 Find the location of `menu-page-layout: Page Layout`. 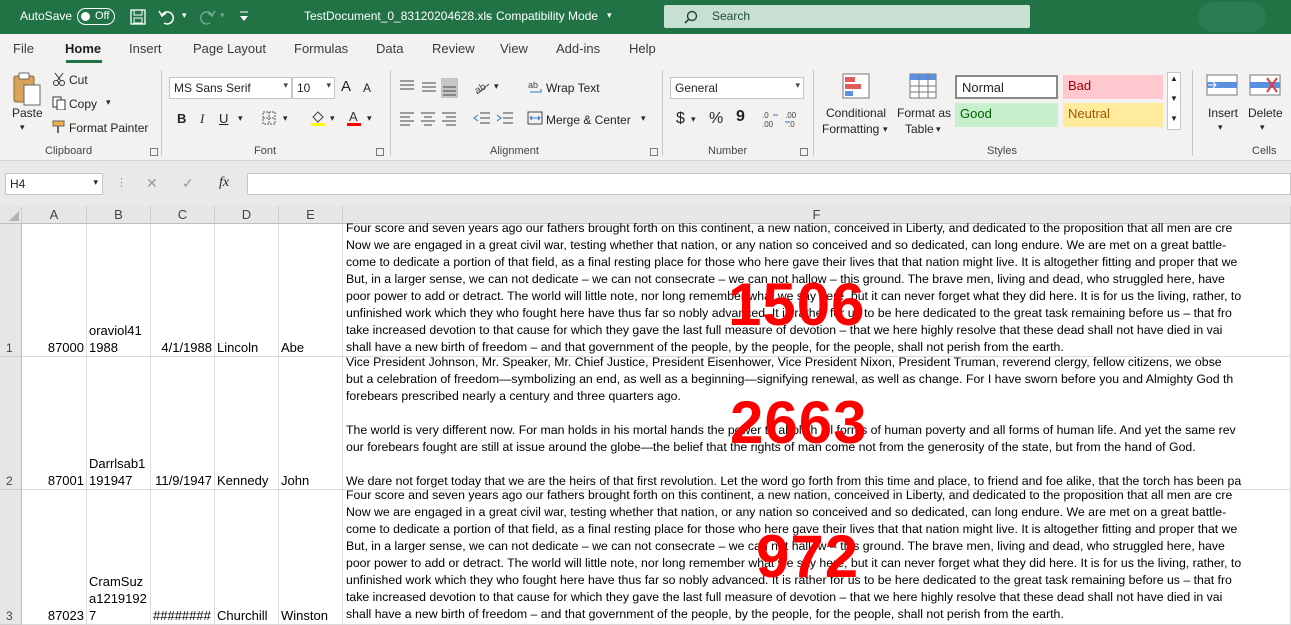

menu-page-layout: Page Layout is located at coordinates (229, 48).